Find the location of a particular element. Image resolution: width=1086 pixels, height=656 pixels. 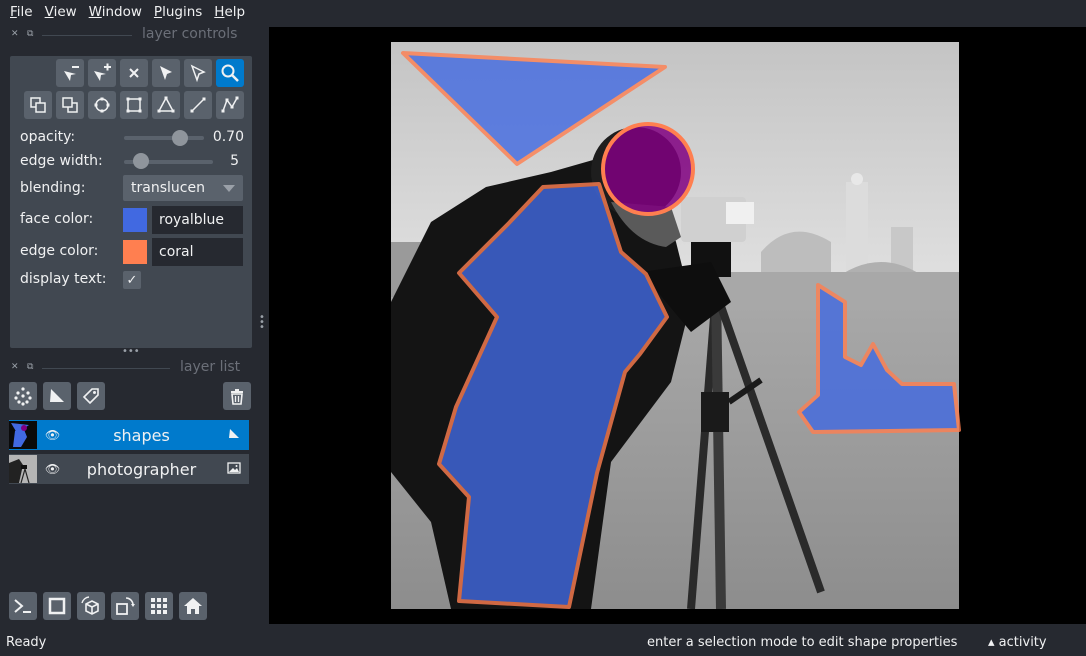

close-icon is located at coordinates (134, 73).